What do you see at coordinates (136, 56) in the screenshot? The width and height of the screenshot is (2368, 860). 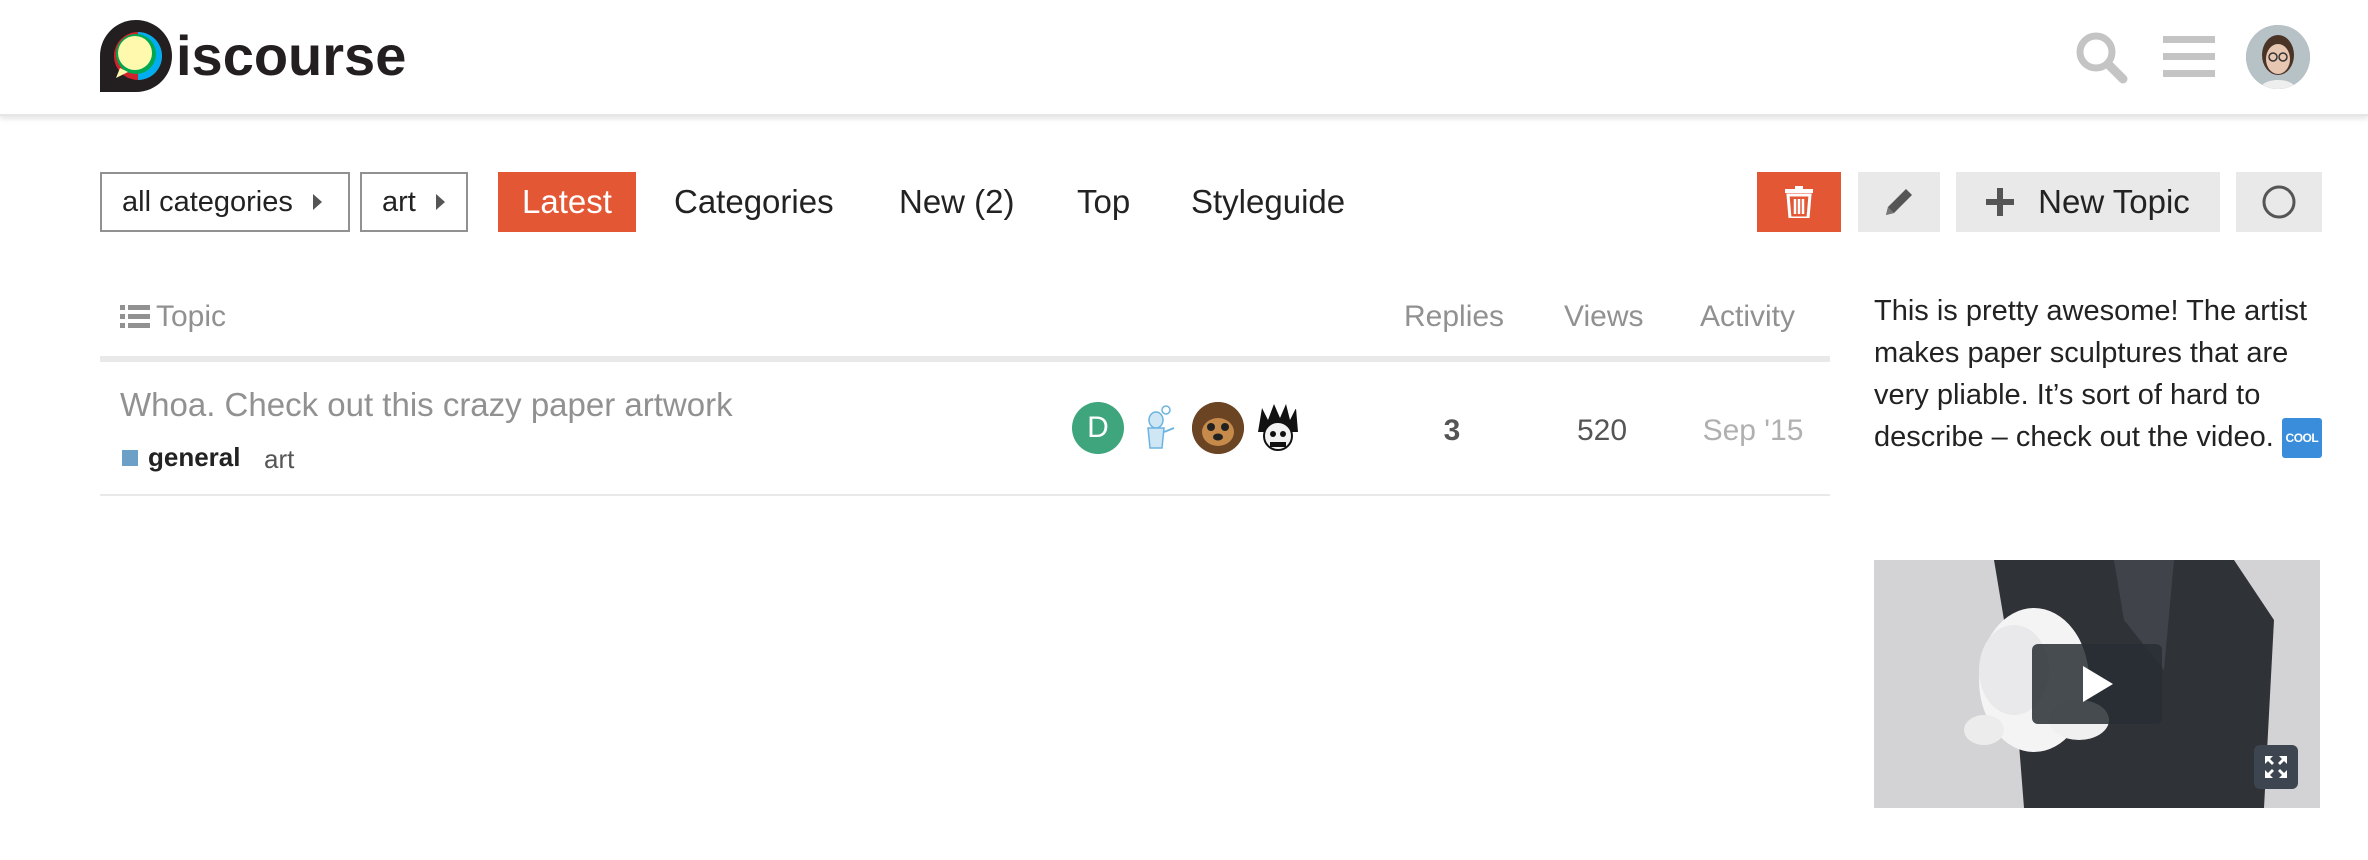 I see `discourse-logo-icon` at bounding box center [136, 56].